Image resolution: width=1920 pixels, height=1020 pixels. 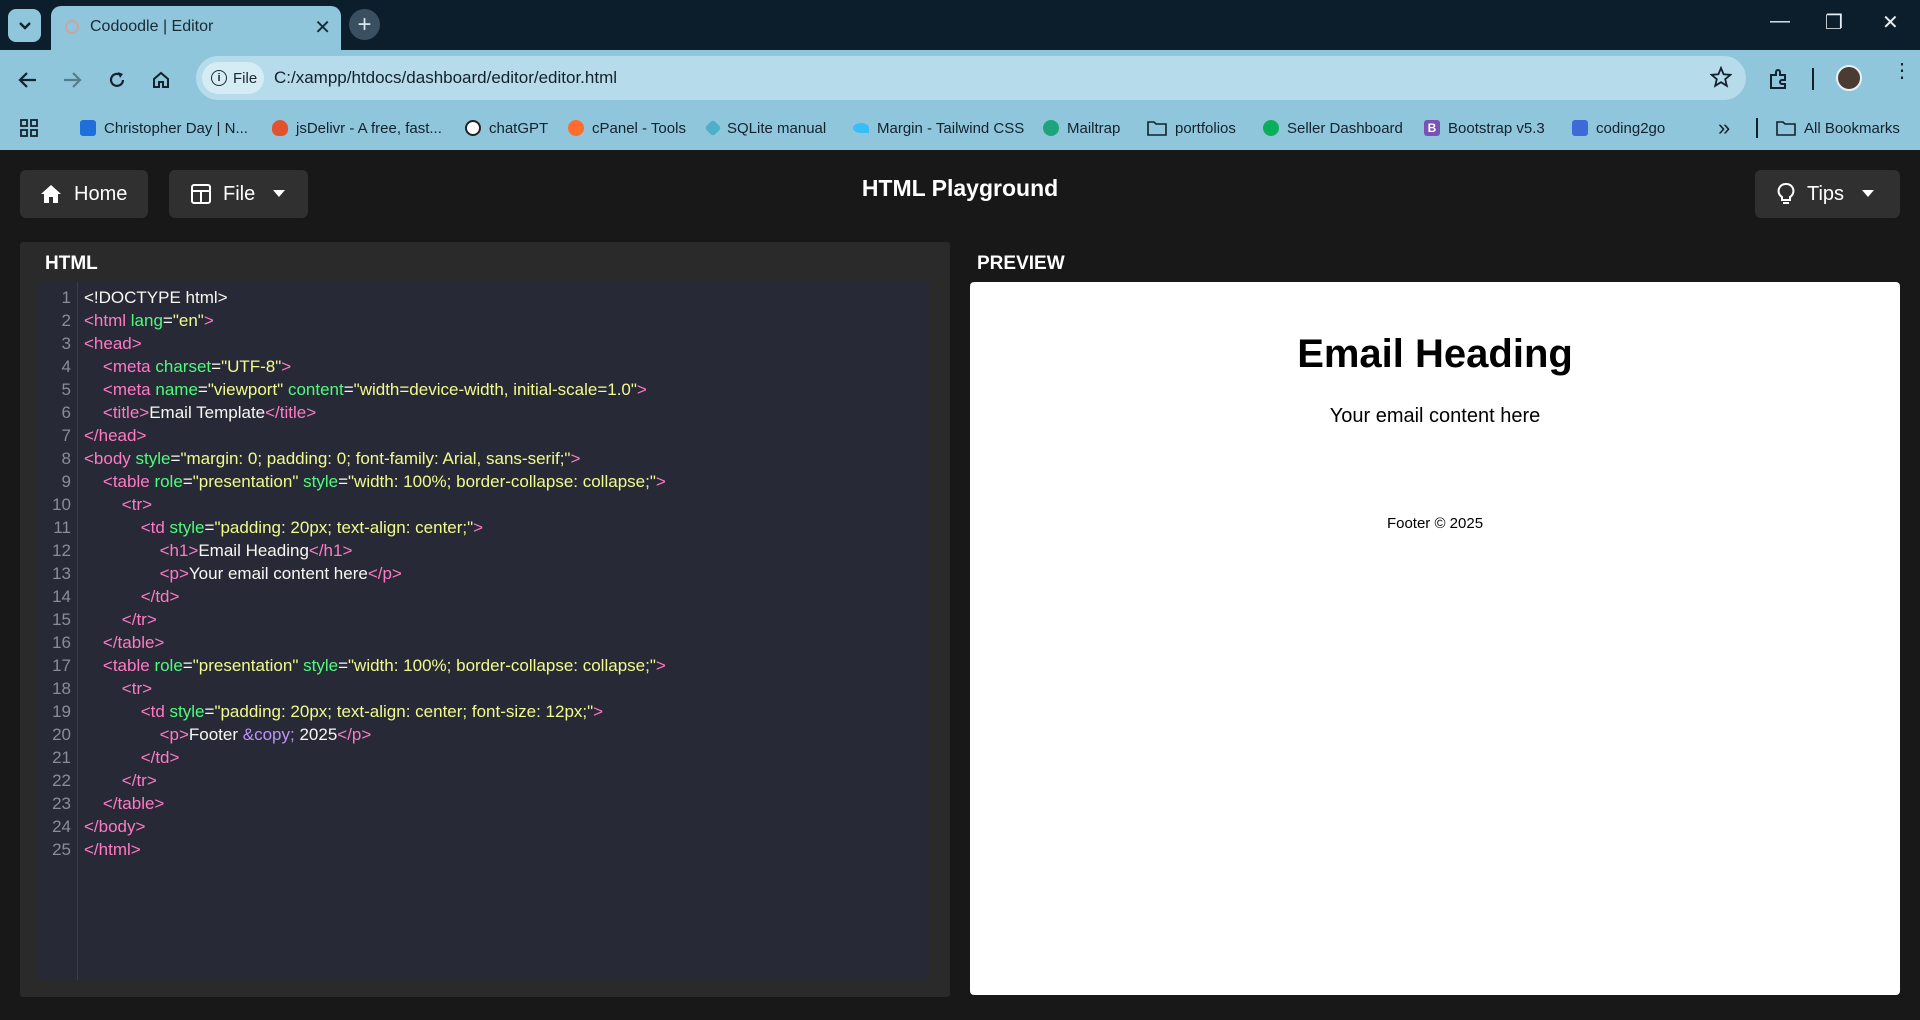 What do you see at coordinates (88, 128) in the screenshot?
I see `outlook-icon` at bounding box center [88, 128].